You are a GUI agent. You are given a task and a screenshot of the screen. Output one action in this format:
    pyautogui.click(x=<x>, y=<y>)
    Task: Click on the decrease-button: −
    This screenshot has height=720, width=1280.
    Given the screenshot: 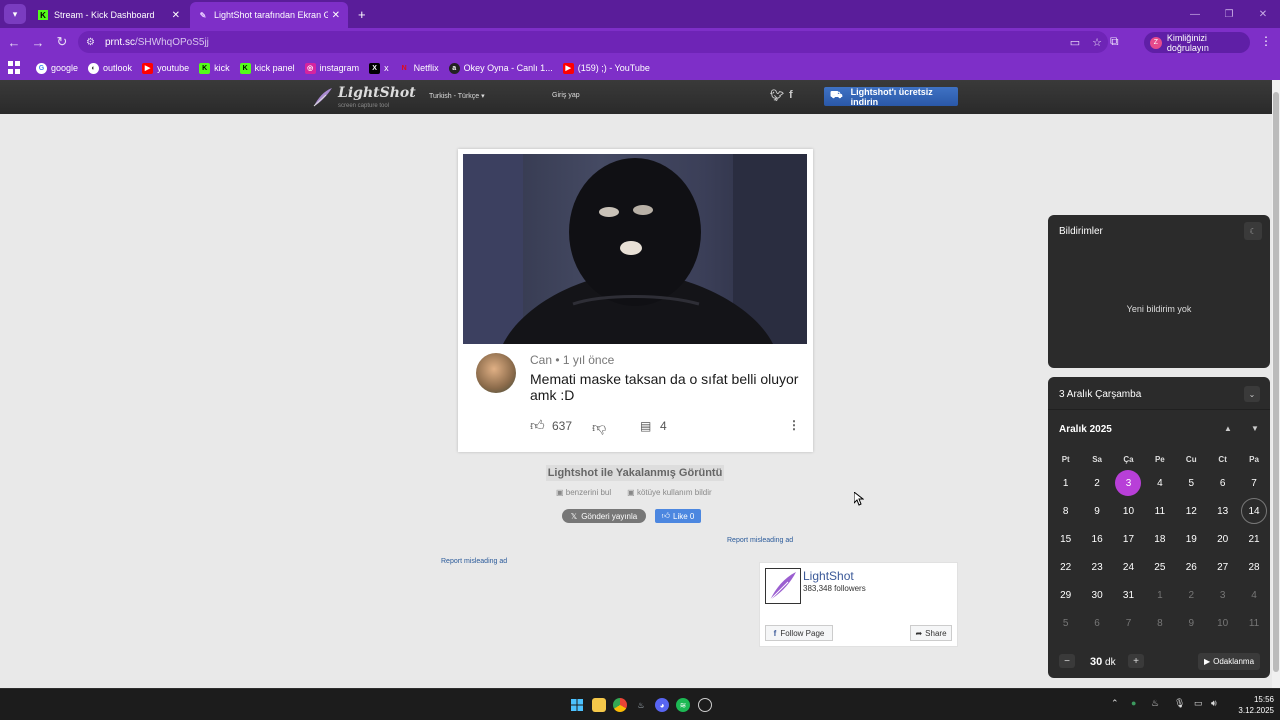 What is the action you would take?
    pyautogui.click(x=1067, y=661)
    